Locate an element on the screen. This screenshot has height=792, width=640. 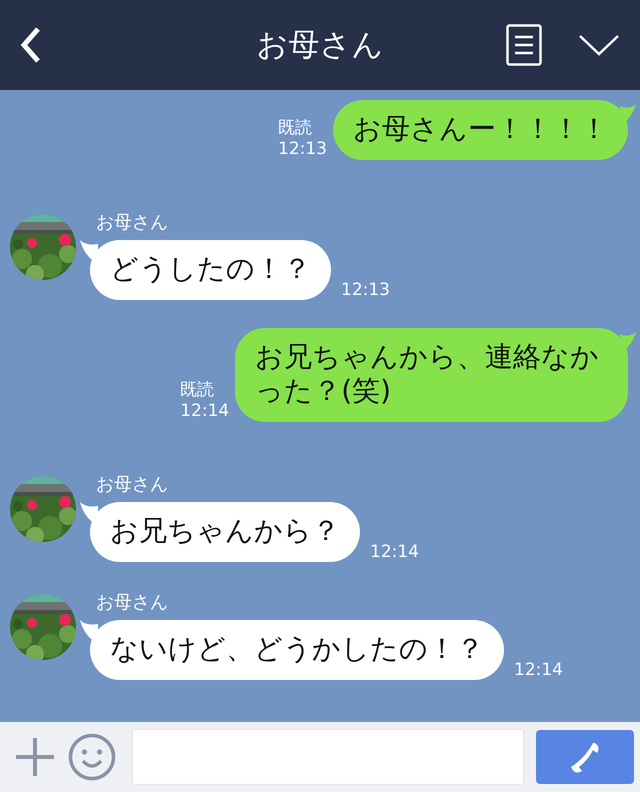
smiley-icon is located at coordinates (92, 757).